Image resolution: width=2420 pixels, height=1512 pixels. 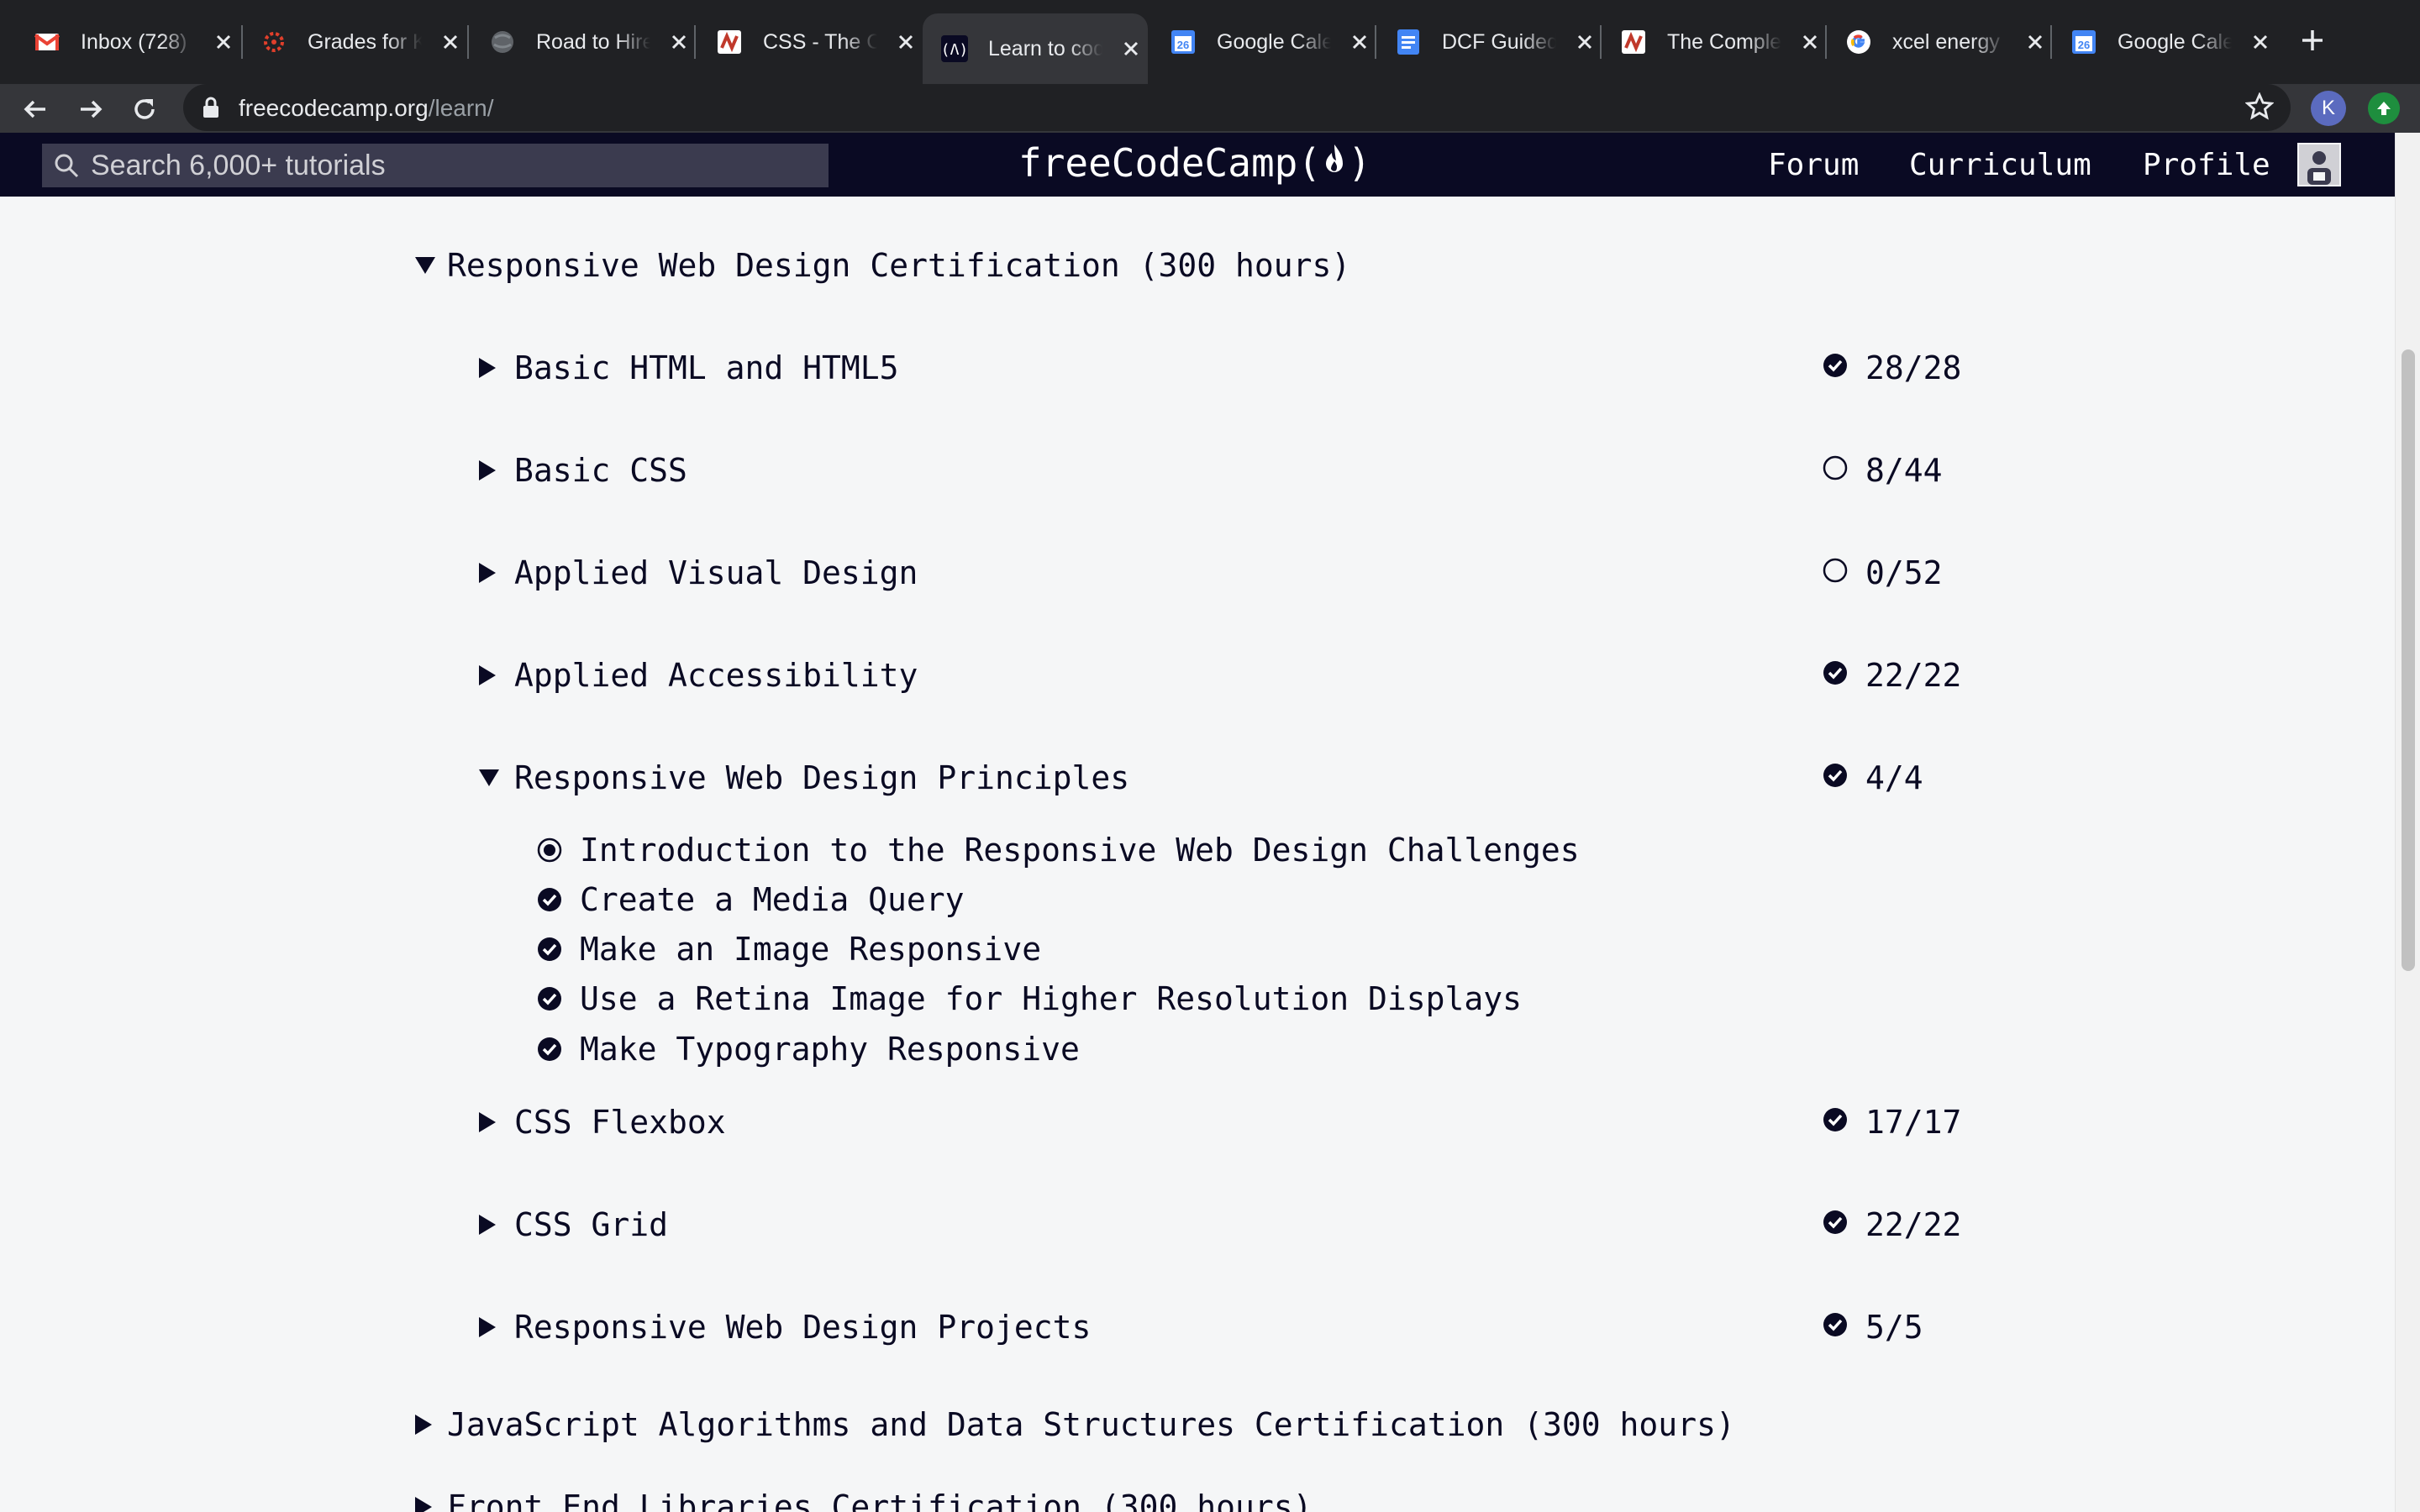 I want to click on challenge-link: Create a Media Query, so click(x=750, y=899).